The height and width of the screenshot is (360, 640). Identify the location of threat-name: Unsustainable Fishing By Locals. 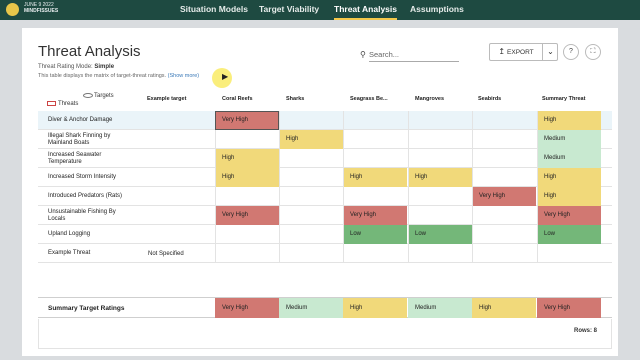
(90, 216).